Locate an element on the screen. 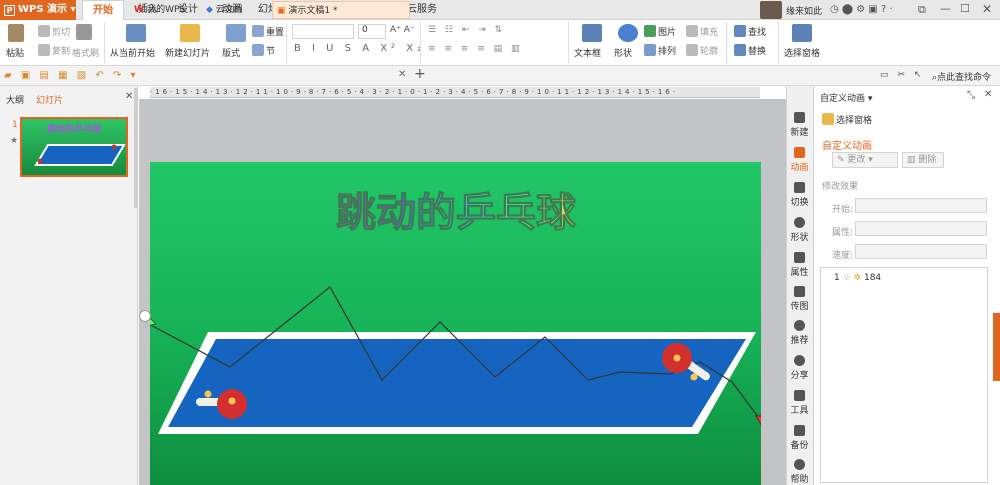  sidebar-item-help: 帮助 is located at coordinates (799, 472).